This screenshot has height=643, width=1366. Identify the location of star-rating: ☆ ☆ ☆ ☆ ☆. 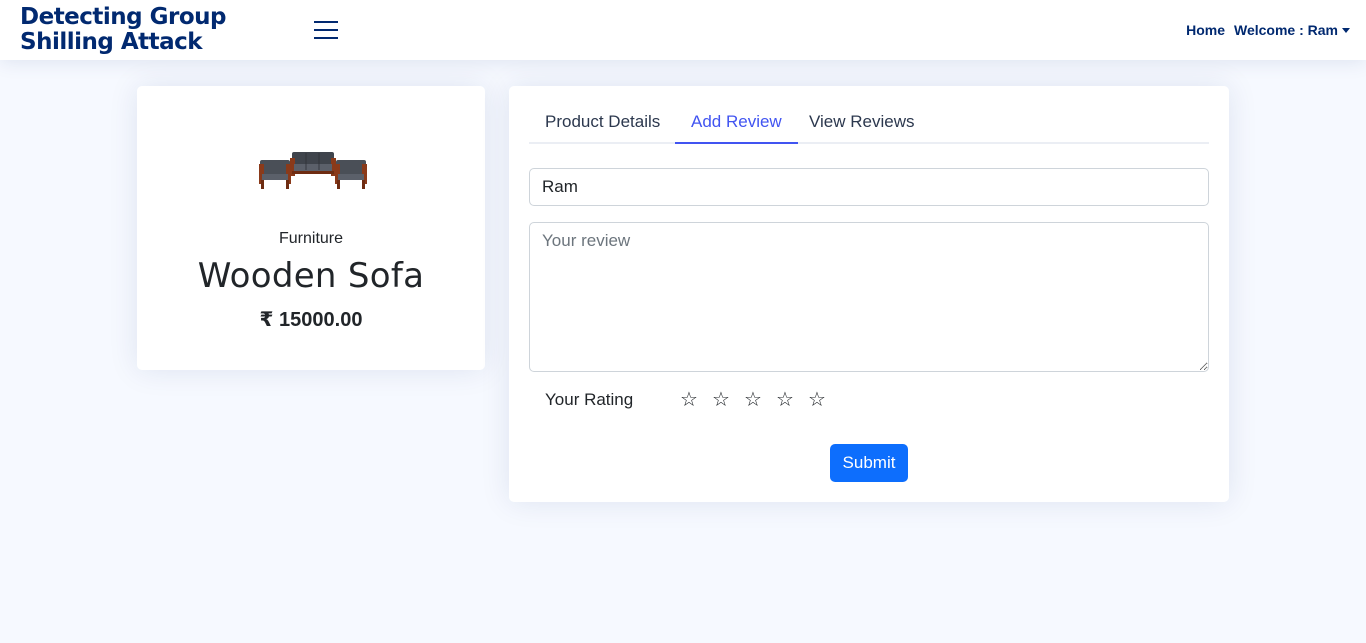
(753, 400).